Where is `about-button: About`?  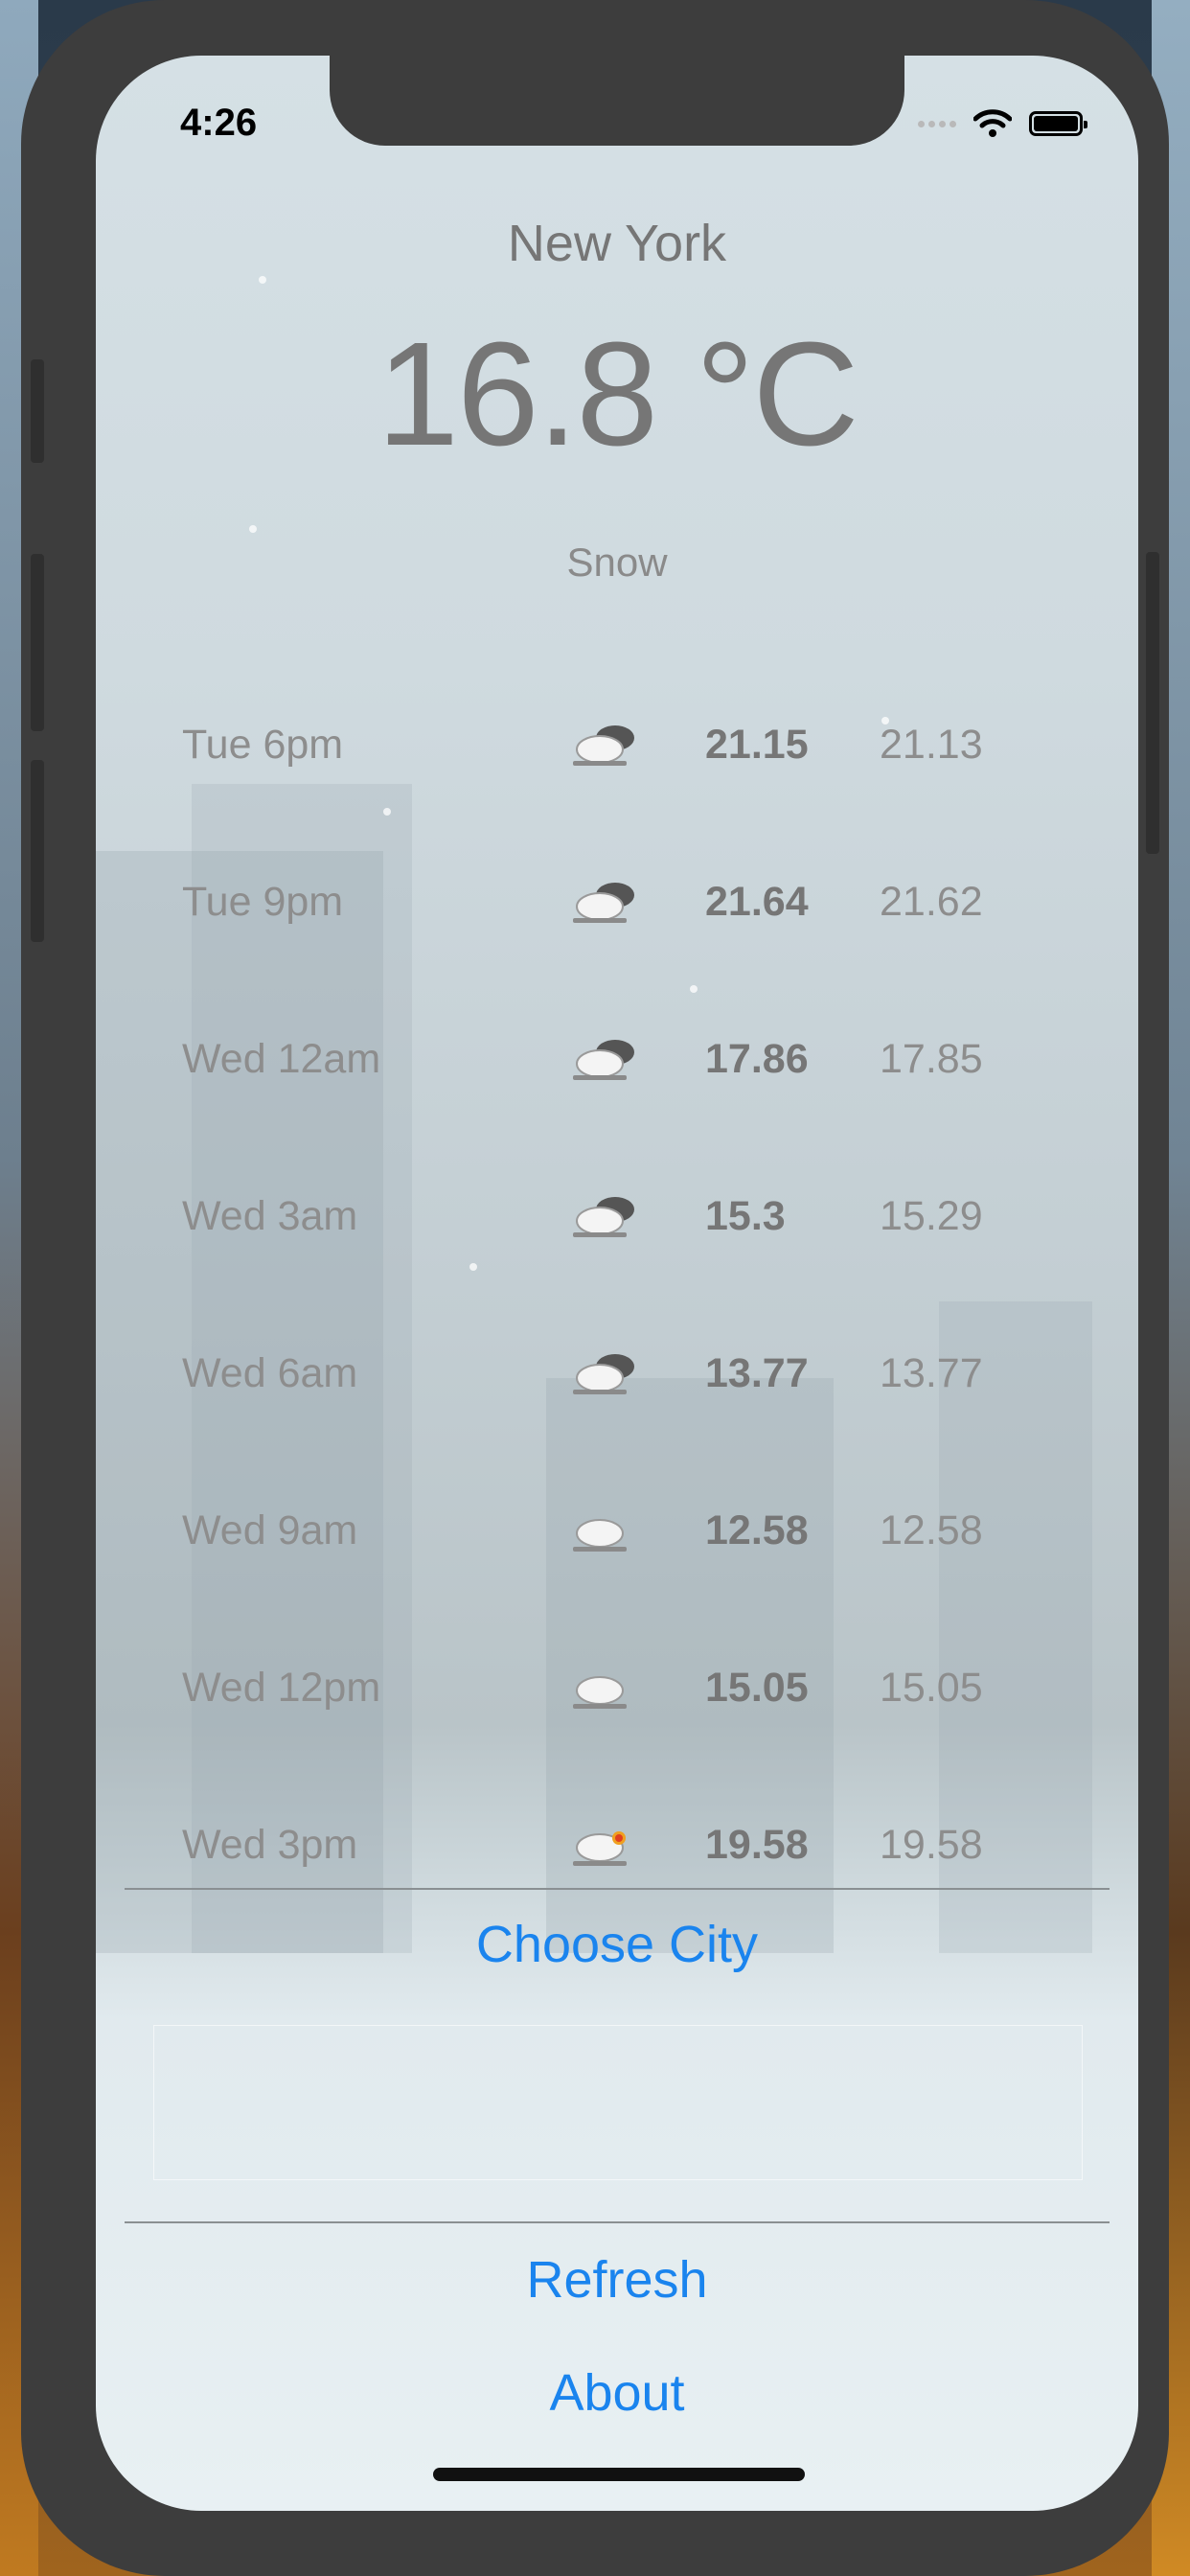 about-button: About is located at coordinates (617, 2393).